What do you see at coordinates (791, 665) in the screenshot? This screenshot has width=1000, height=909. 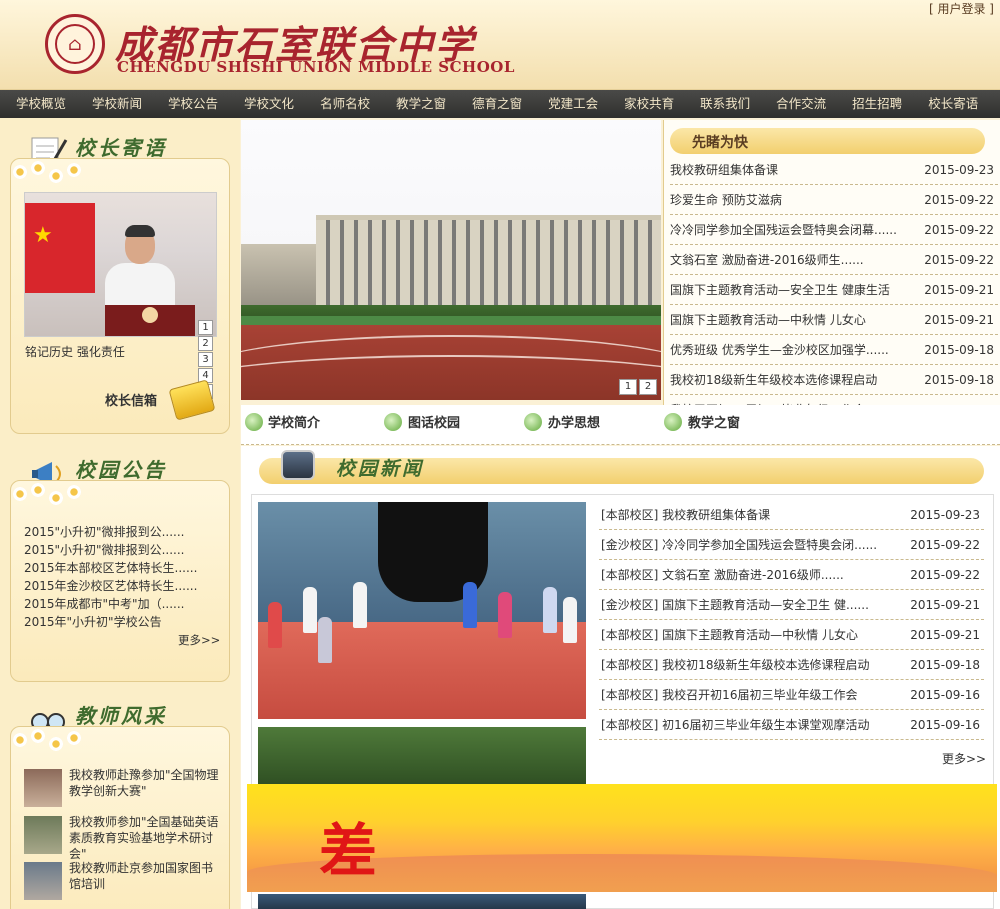 I see `campus-news-row: [本部校区] 我校初18级新生年级校本选修课程启动 2015-09-18` at bounding box center [791, 665].